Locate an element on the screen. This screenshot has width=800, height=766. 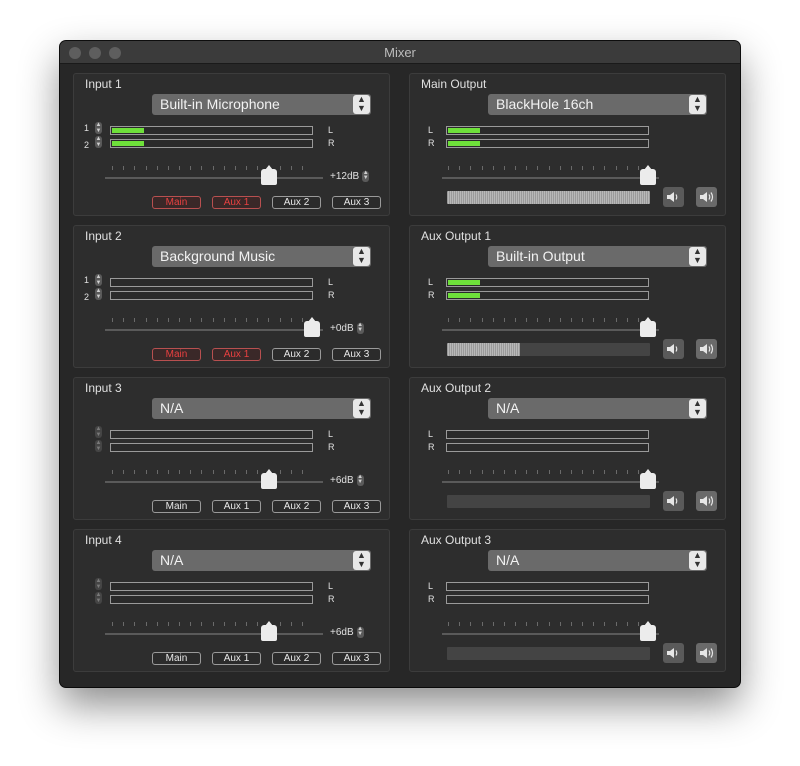
output-panel-4: Aux Output 3 N/A ▲ ▼ L R is located at coordinates (567, 600).